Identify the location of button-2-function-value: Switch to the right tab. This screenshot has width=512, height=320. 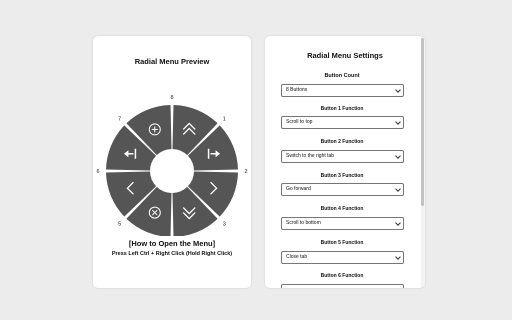
(310, 156).